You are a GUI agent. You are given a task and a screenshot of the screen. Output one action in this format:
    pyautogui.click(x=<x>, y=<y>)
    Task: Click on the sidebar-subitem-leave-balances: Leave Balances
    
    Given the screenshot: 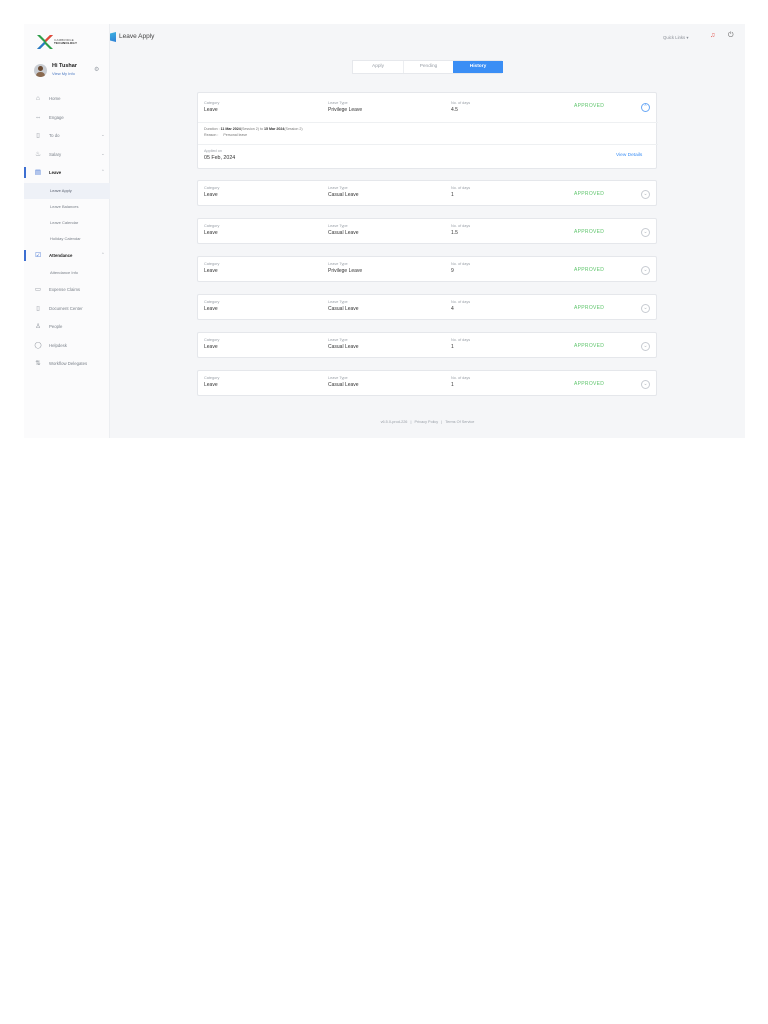 What is the action you would take?
    pyautogui.click(x=67, y=207)
    